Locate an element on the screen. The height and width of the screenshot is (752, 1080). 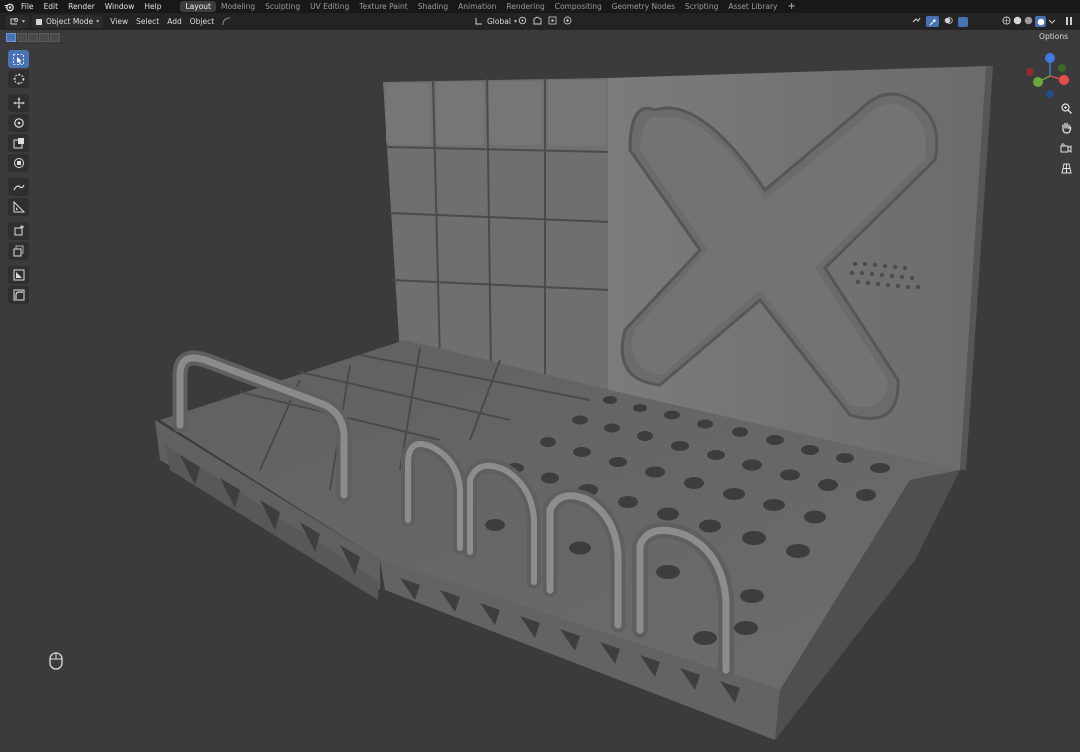
select-subtract-icon is located at coordinates (33, 37).